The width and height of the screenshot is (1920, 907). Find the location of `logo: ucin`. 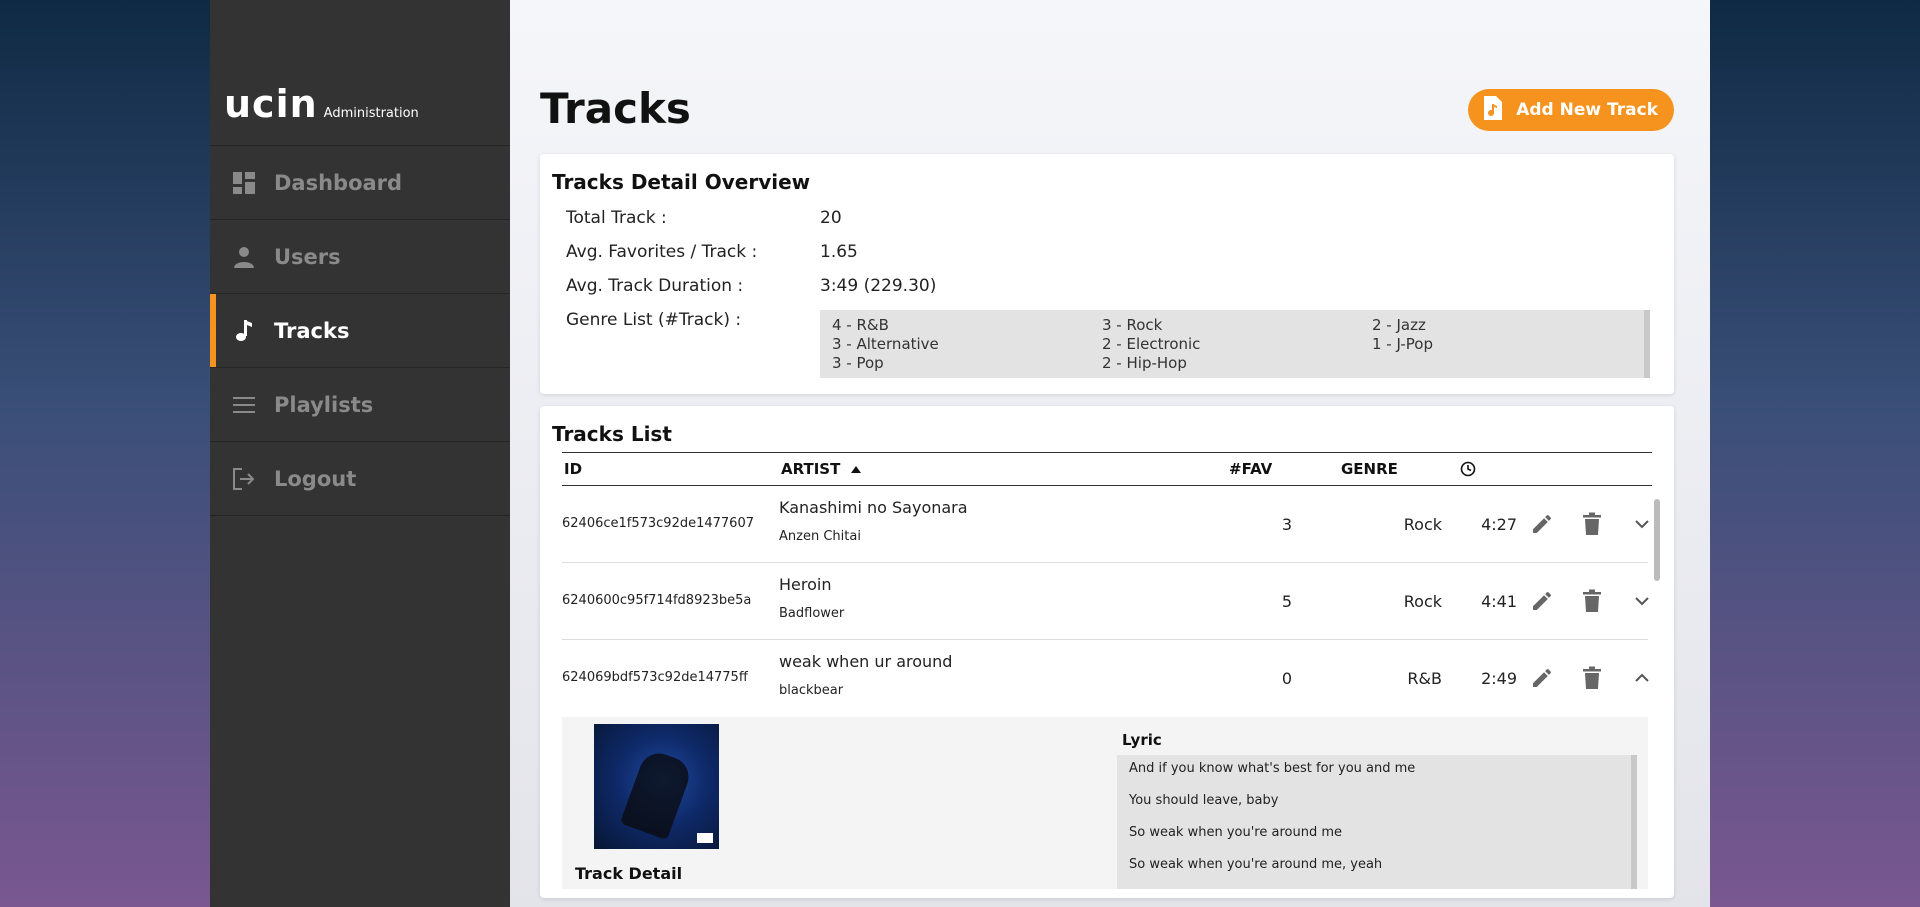

logo: ucin is located at coordinates (271, 104).